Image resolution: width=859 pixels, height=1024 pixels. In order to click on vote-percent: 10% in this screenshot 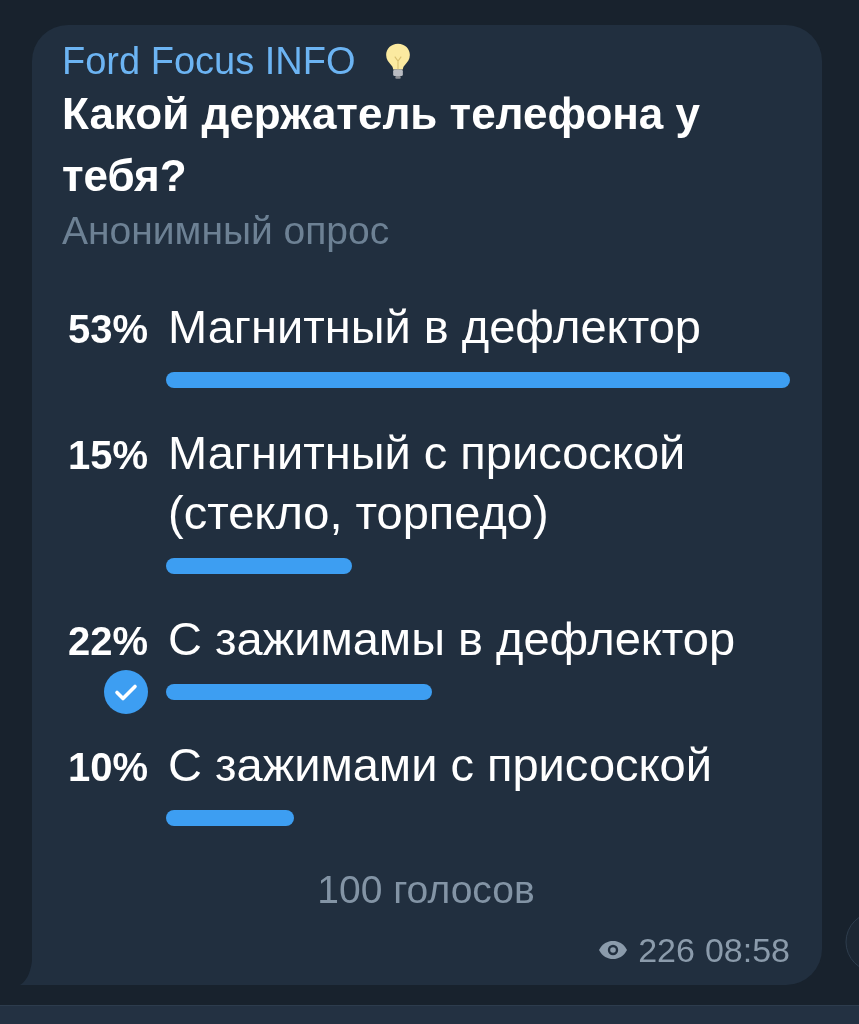, I will do `click(107, 767)`.